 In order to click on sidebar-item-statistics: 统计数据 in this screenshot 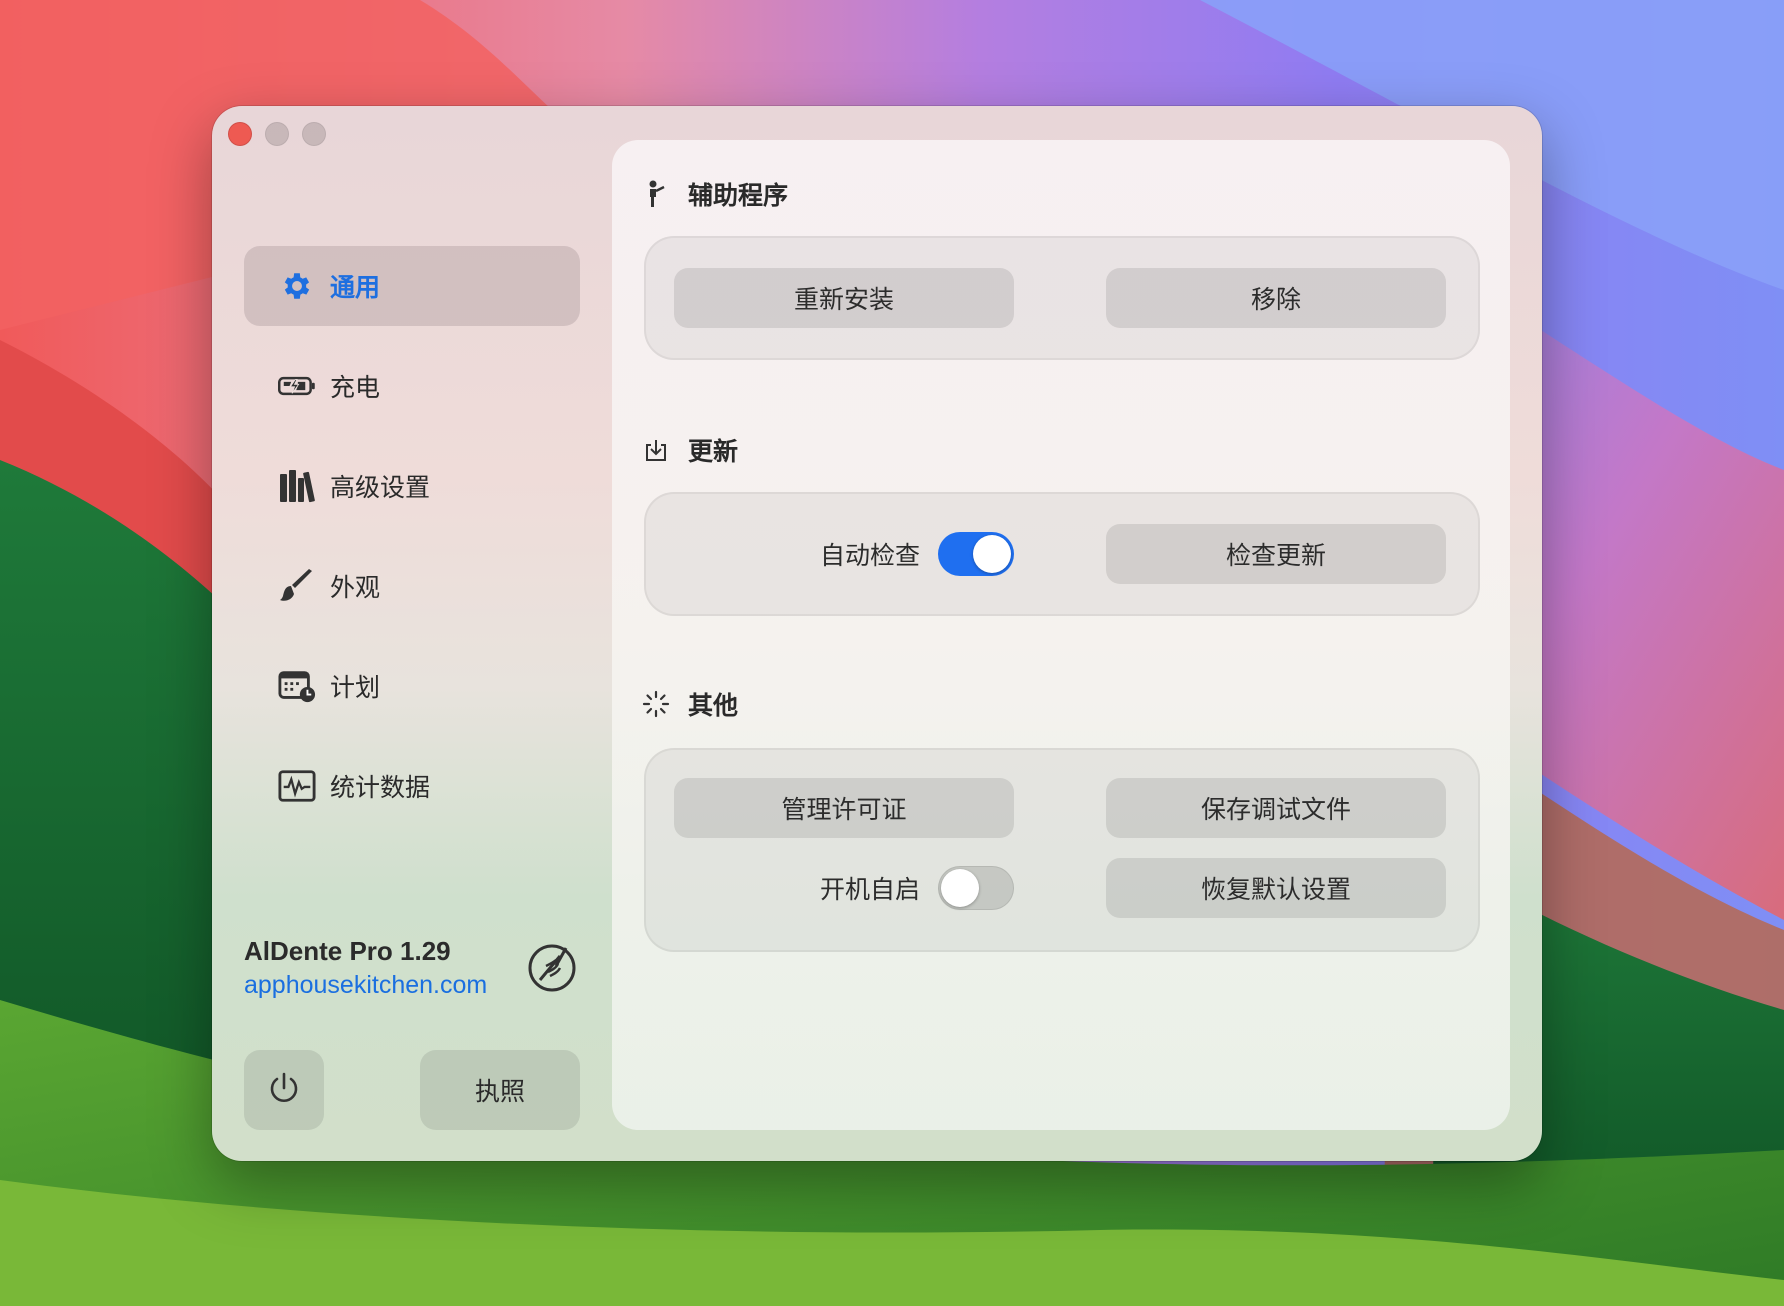, I will do `click(412, 786)`.